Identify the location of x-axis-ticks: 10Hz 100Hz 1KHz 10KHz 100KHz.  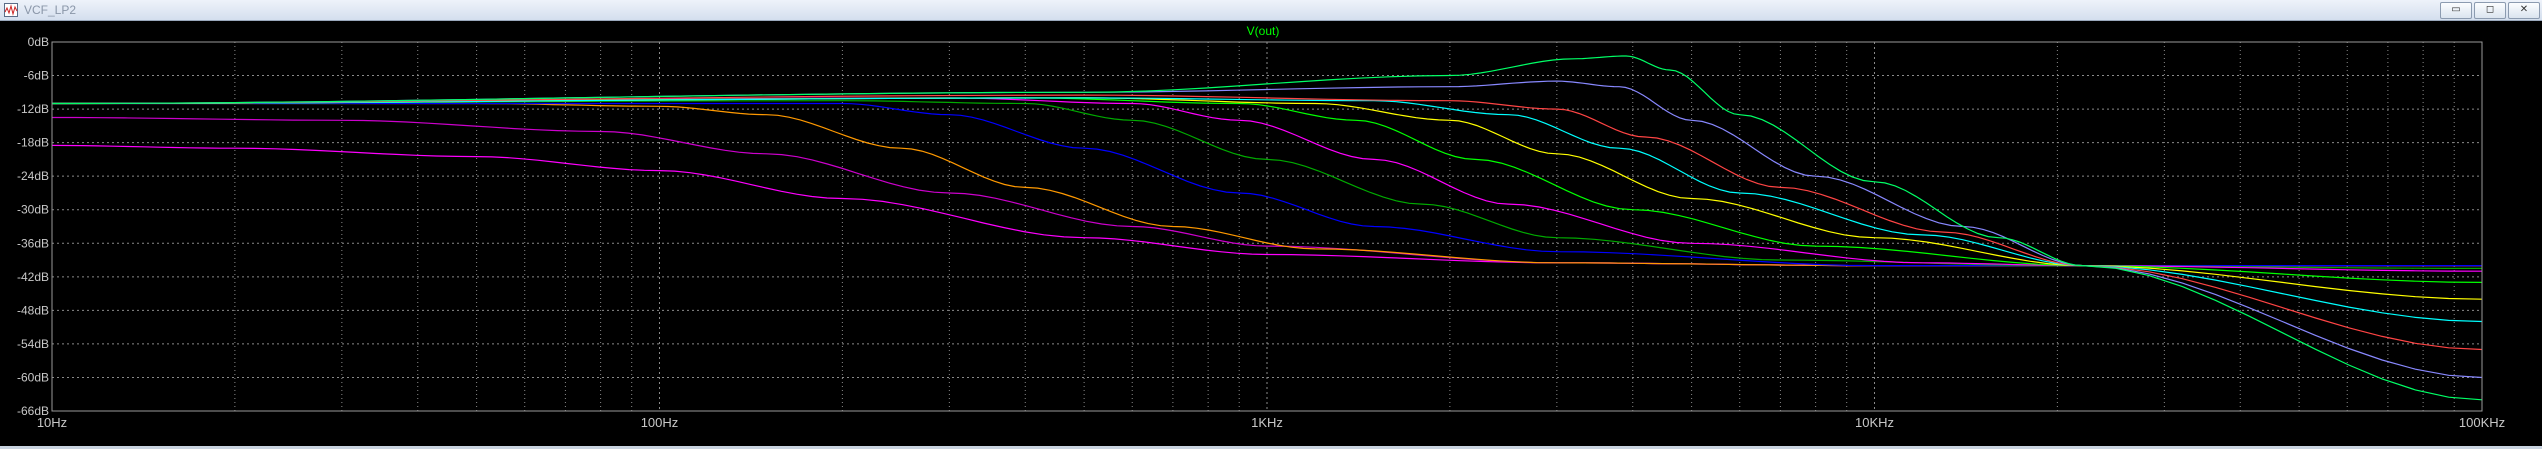
(1271, 422).